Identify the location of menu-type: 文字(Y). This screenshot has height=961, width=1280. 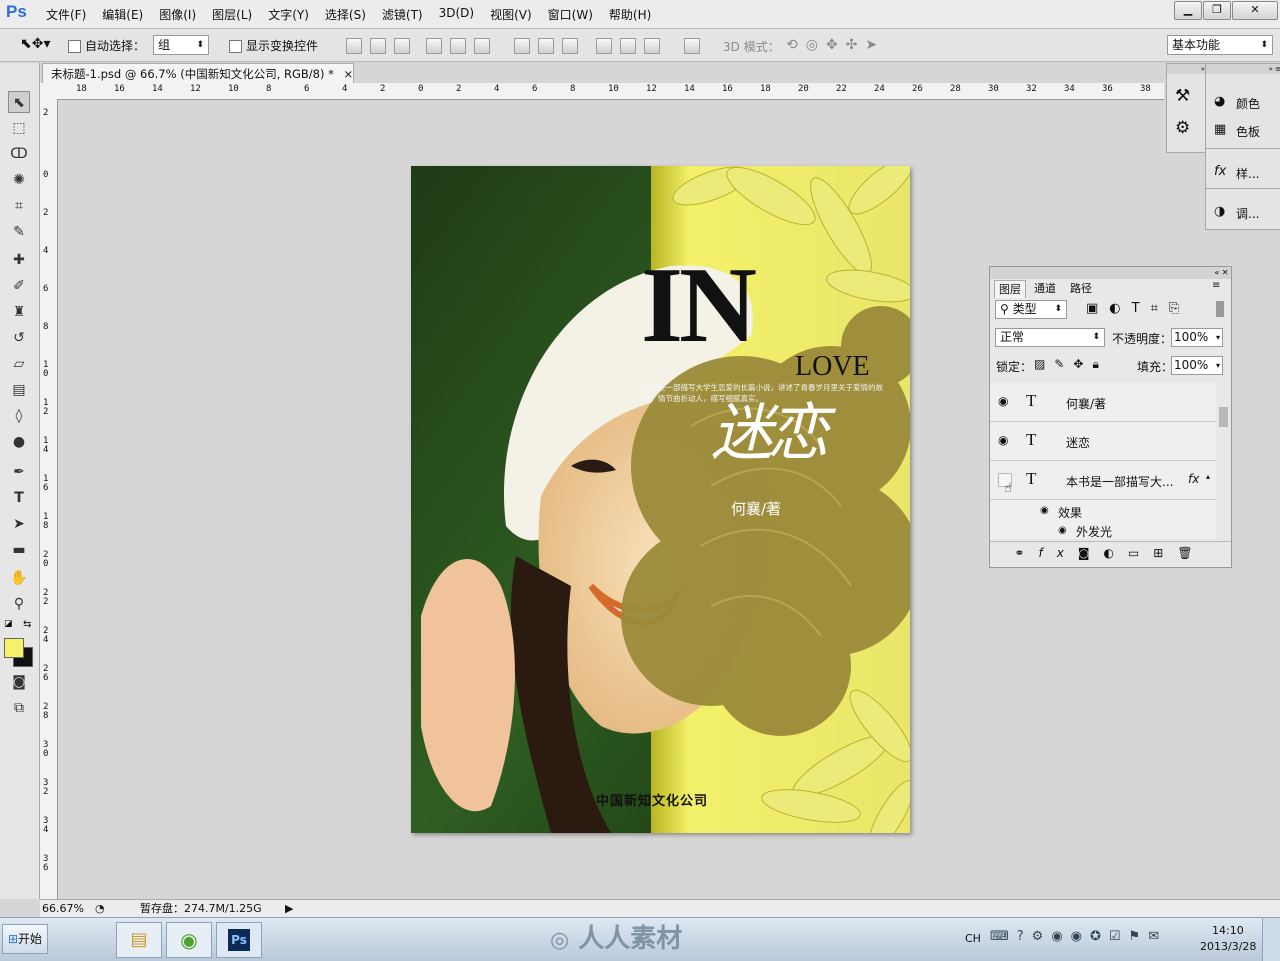
(292, 14).